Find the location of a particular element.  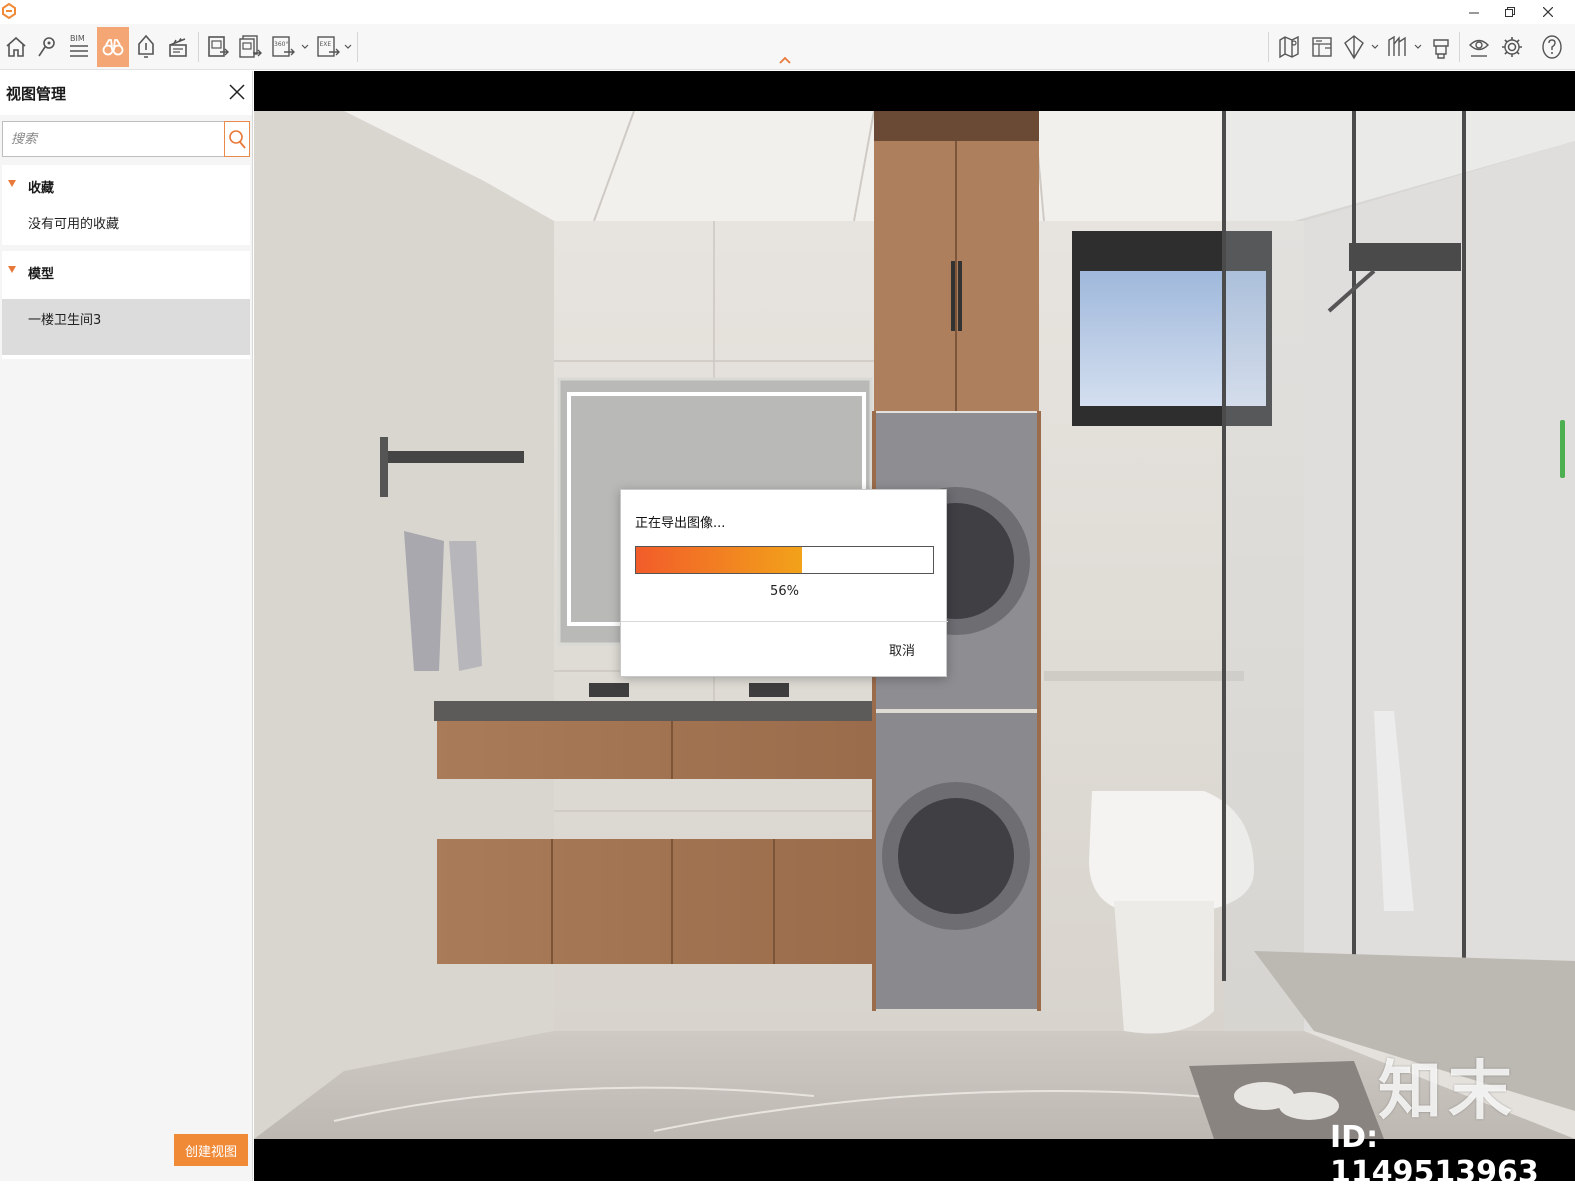

title-bar is located at coordinates (787, 12).